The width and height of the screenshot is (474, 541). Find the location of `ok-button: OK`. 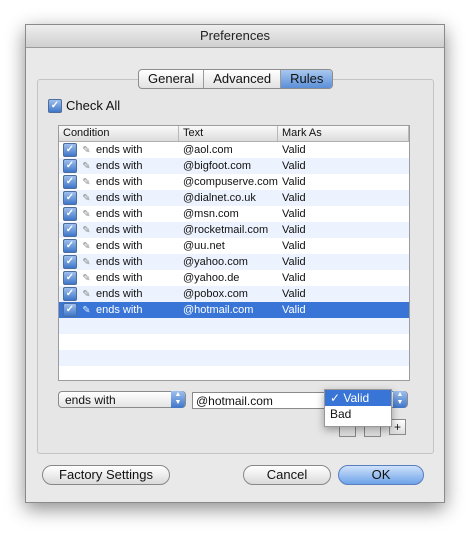

ok-button: OK is located at coordinates (381, 475).